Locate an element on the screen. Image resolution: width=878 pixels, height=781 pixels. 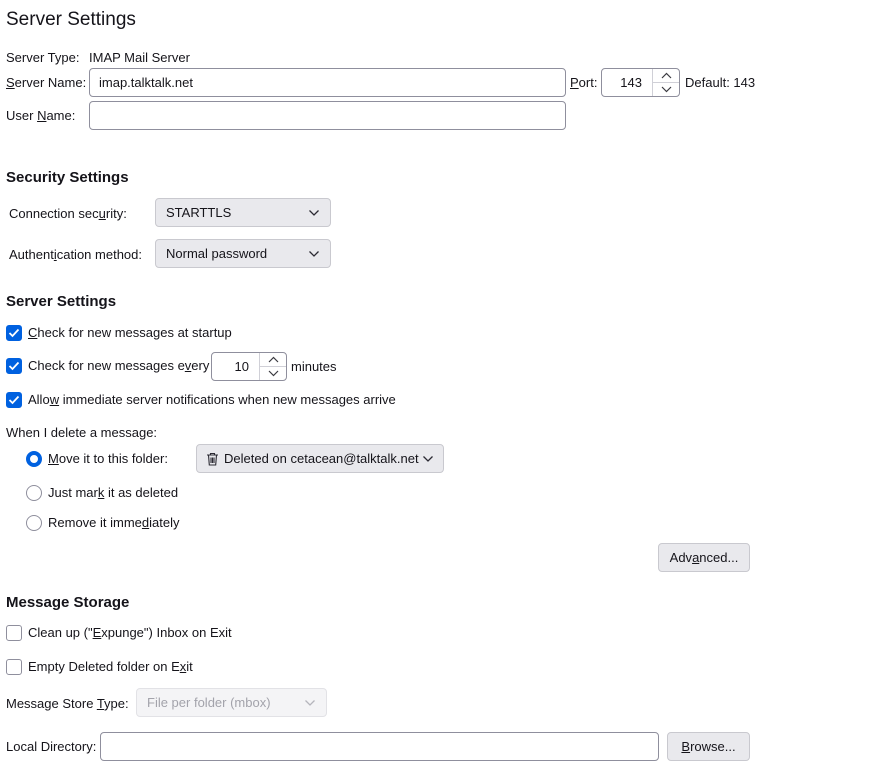
cleanup-label: Clean up ("Expunge") Inbox on Exit is located at coordinates (130, 632).